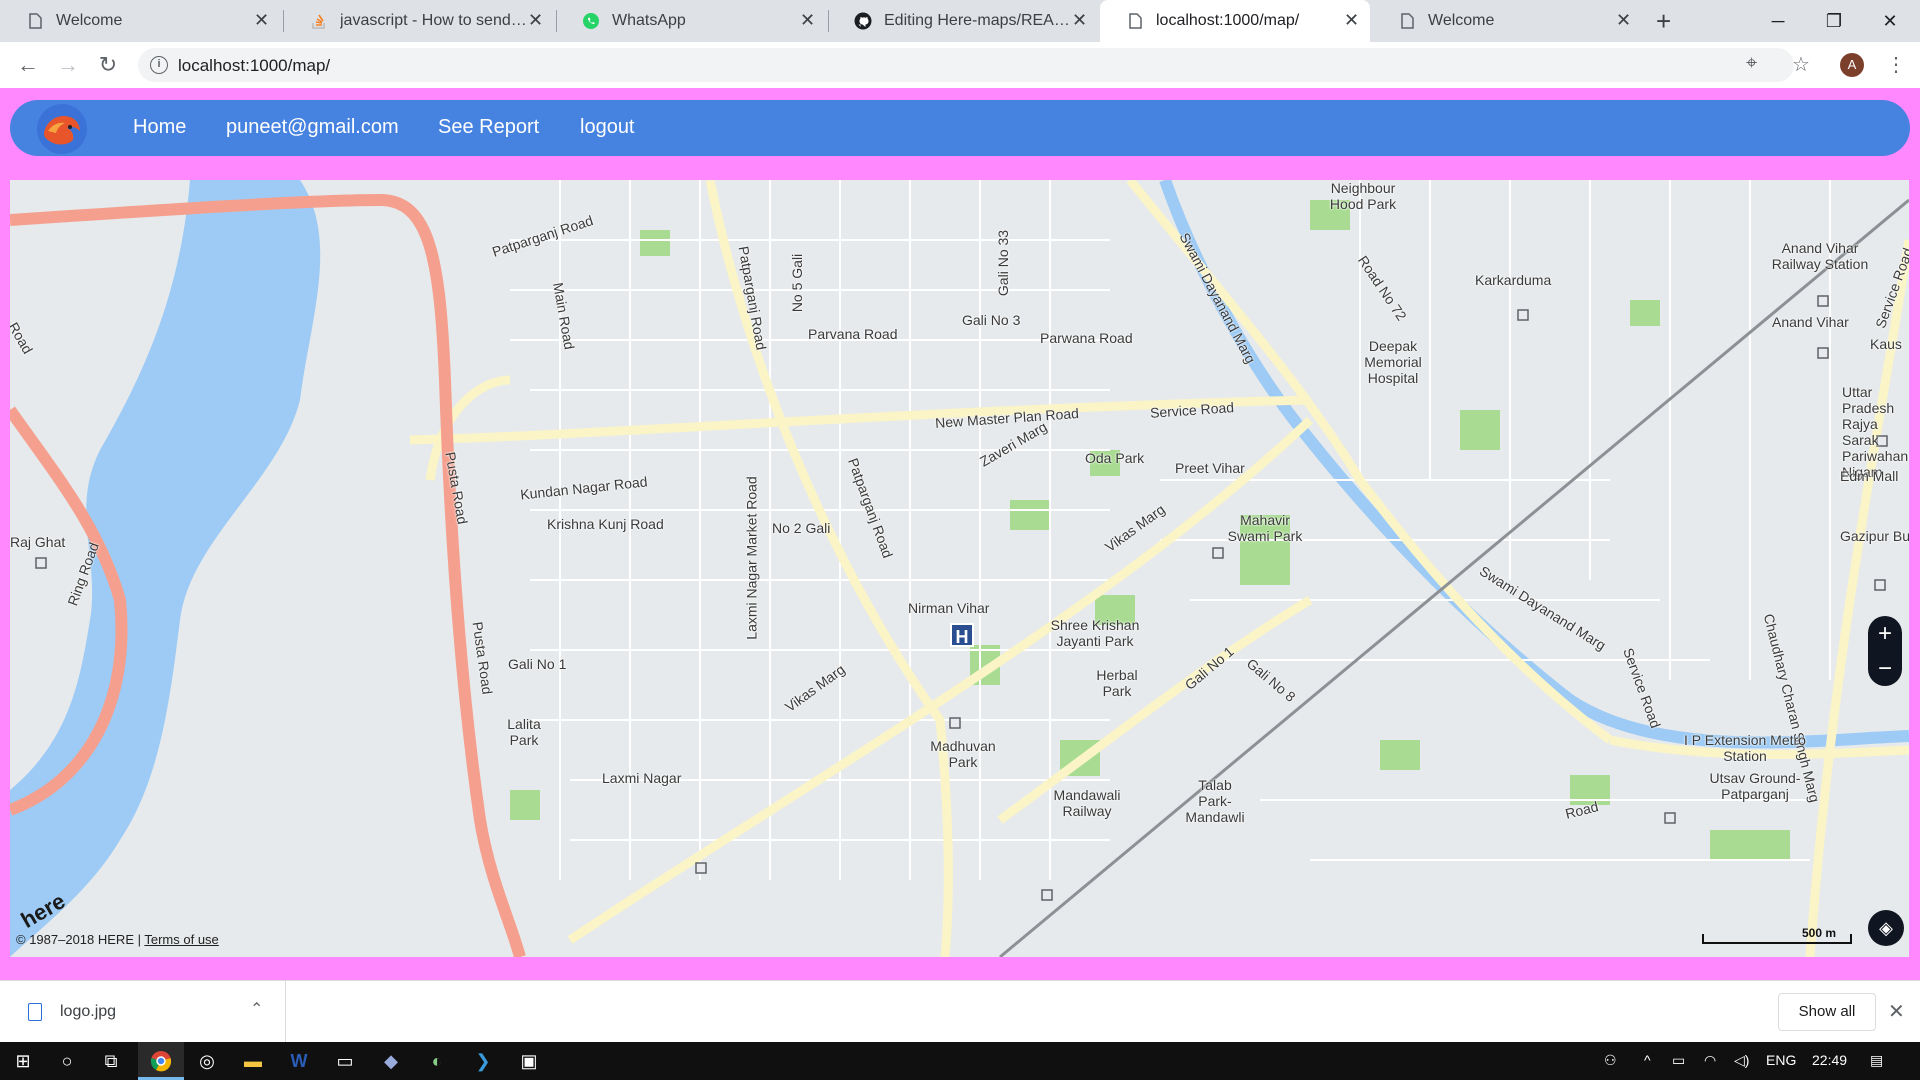 Image resolution: width=1920 pixels, height=1085 pixels. Describe the element at coordinates (1265, 528) in the screenshot. I see `map-label: Mahavir Swami Park` at that location.